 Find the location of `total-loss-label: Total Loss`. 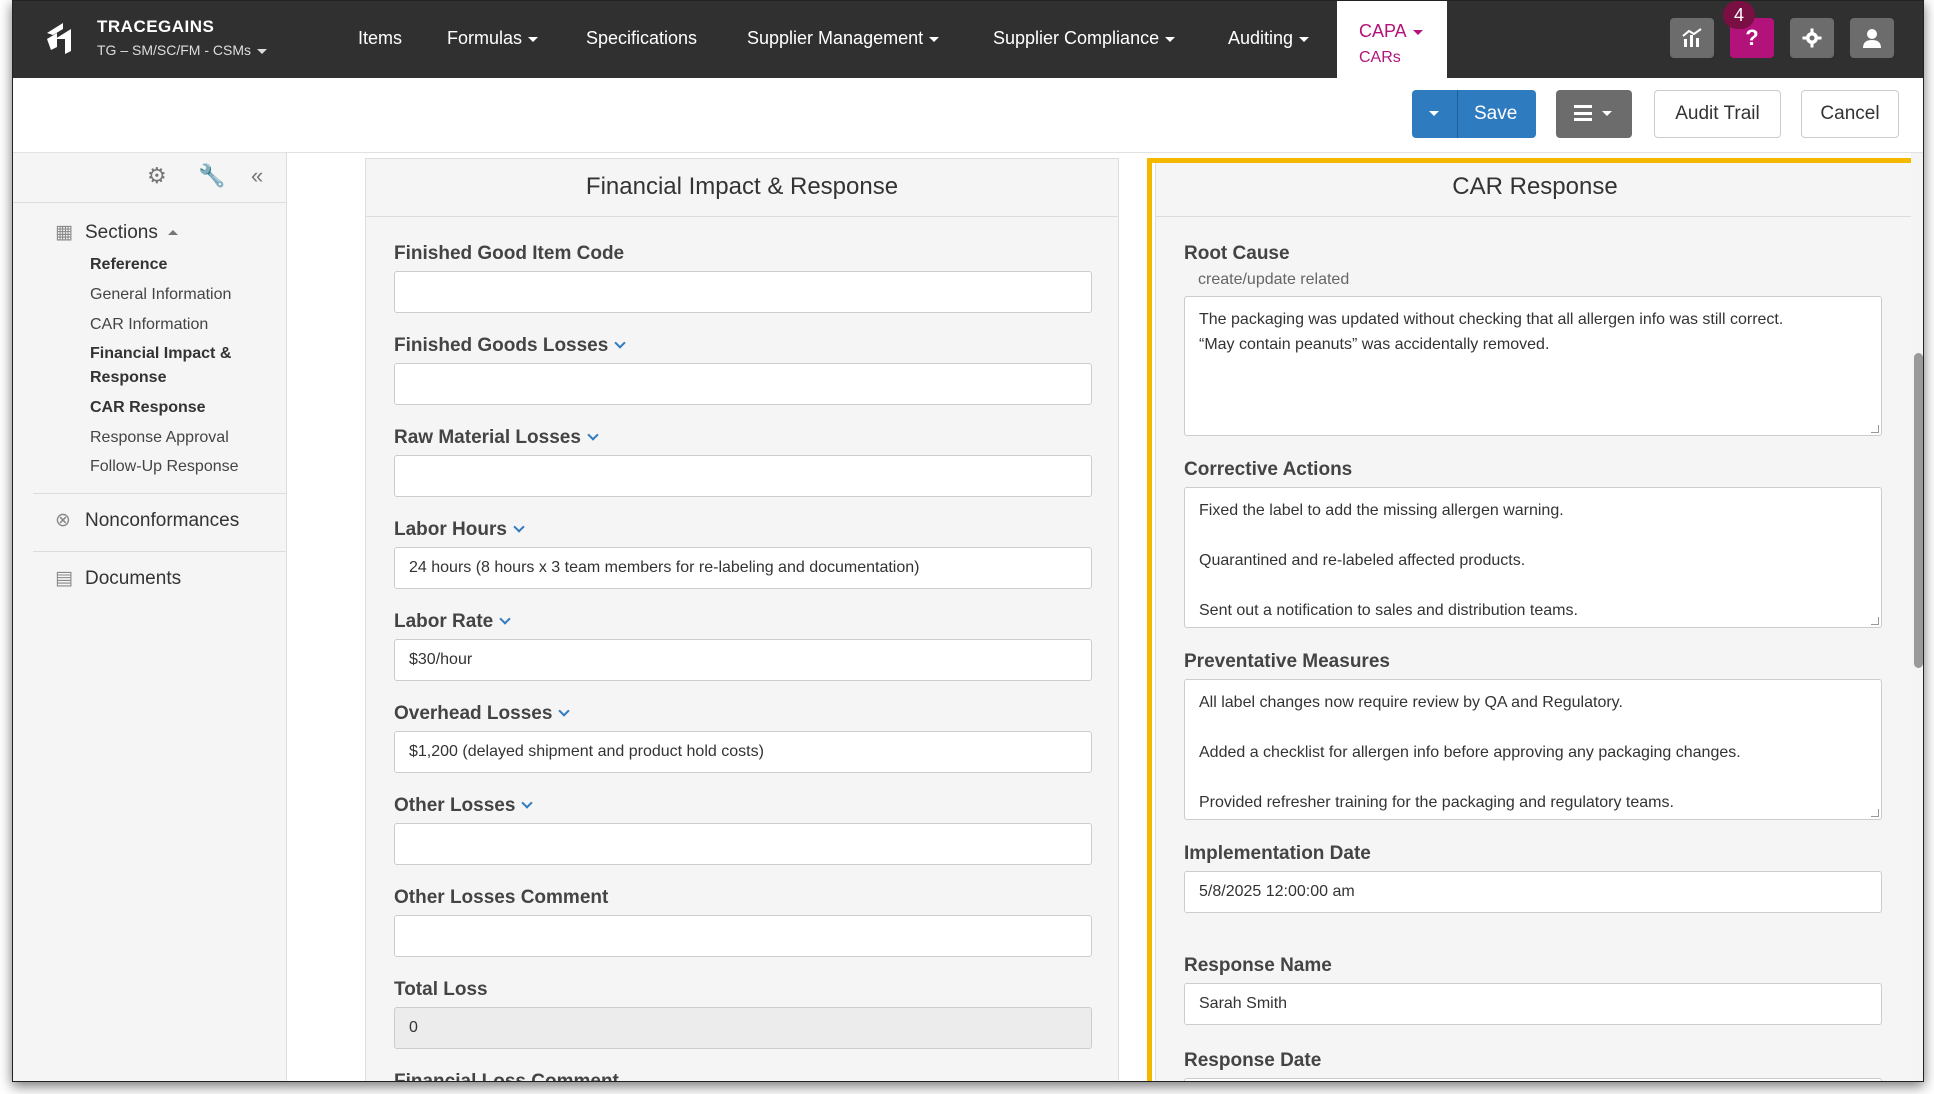

total-loss-label: Total Loss is located at coordinates (441, 989).